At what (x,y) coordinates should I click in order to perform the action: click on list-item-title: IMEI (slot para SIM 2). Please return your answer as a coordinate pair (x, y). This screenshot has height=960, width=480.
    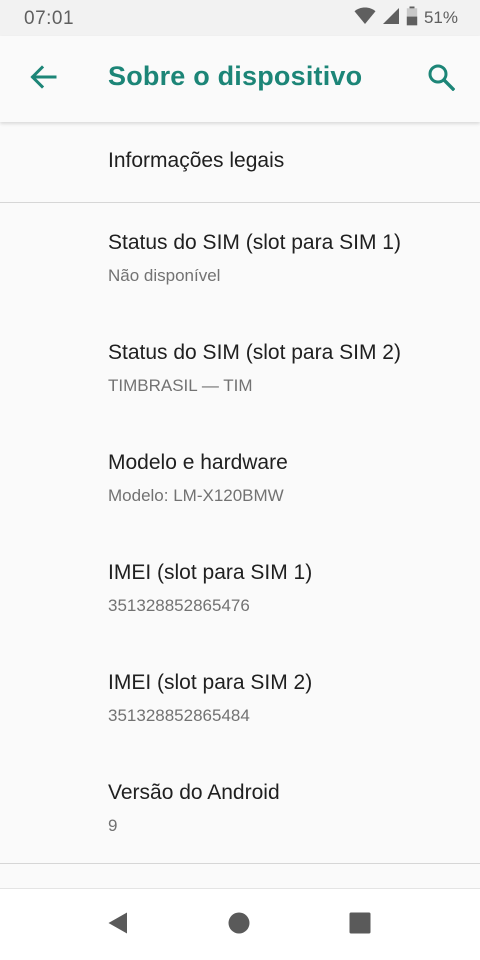
    Looking at the image, I should click on (210, 682).